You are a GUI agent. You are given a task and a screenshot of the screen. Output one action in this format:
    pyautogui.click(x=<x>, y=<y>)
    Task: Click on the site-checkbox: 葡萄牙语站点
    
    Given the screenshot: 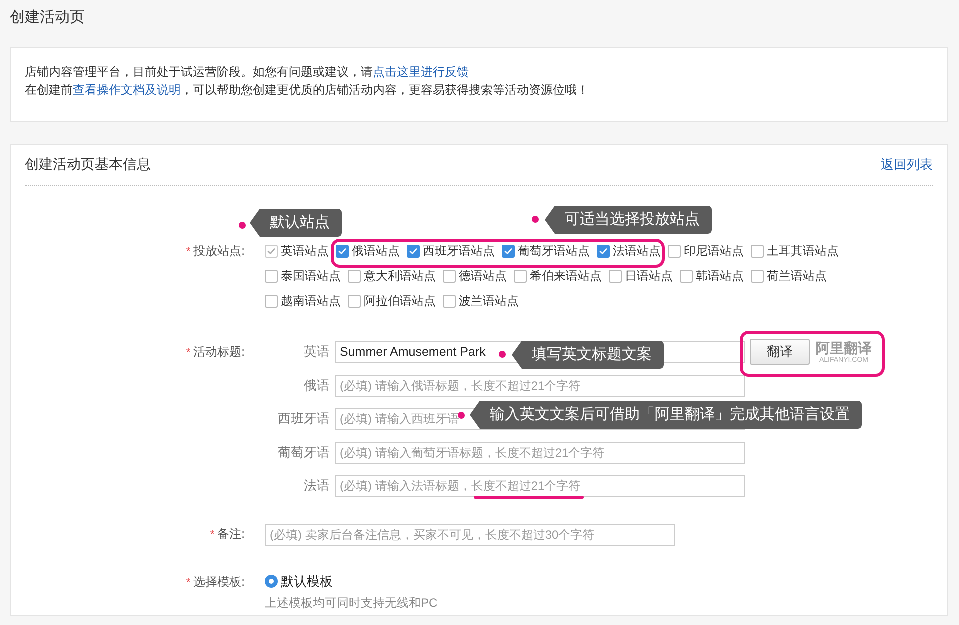 What is the action you would take?
    pyautogui.click(x=546, y=251)
    